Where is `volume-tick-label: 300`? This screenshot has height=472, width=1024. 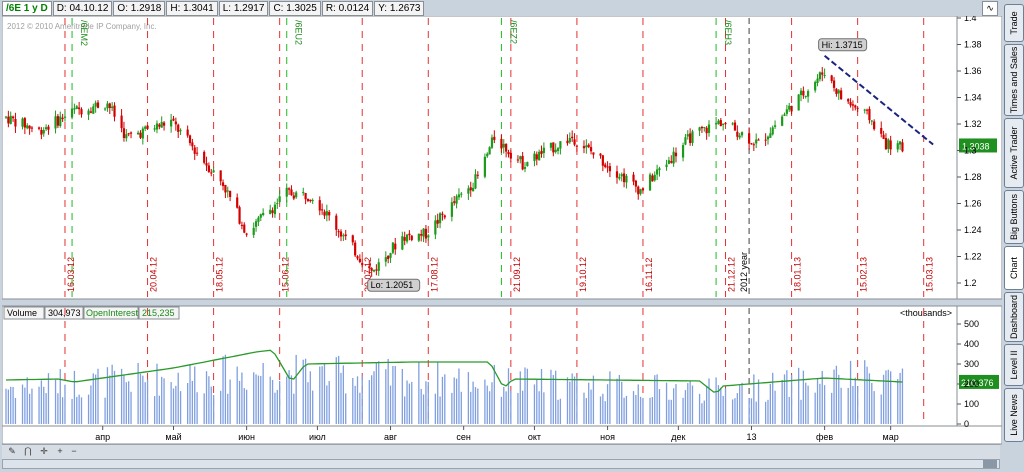
volume-tick-label: 300 is located at coordinates (971, 364).